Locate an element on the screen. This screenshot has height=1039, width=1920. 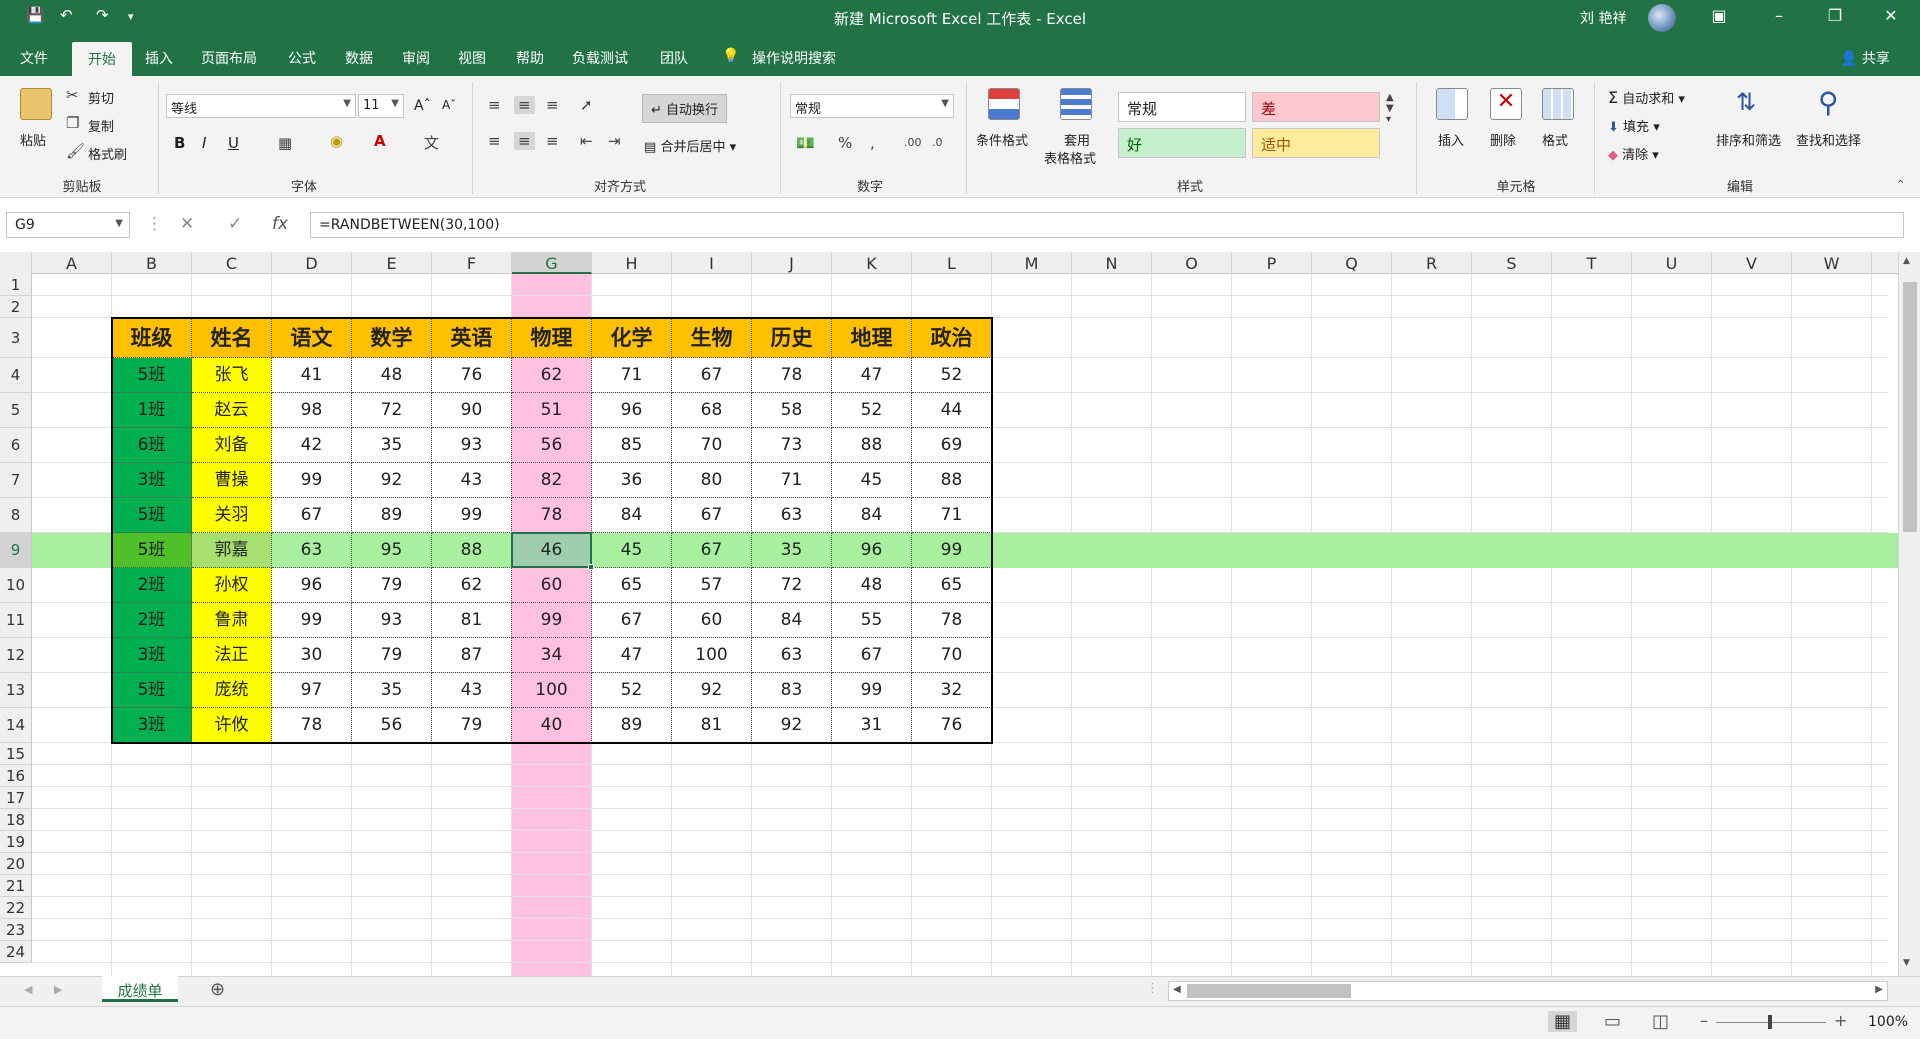
row-header-7: 7 is located at coordinates (16, 480).